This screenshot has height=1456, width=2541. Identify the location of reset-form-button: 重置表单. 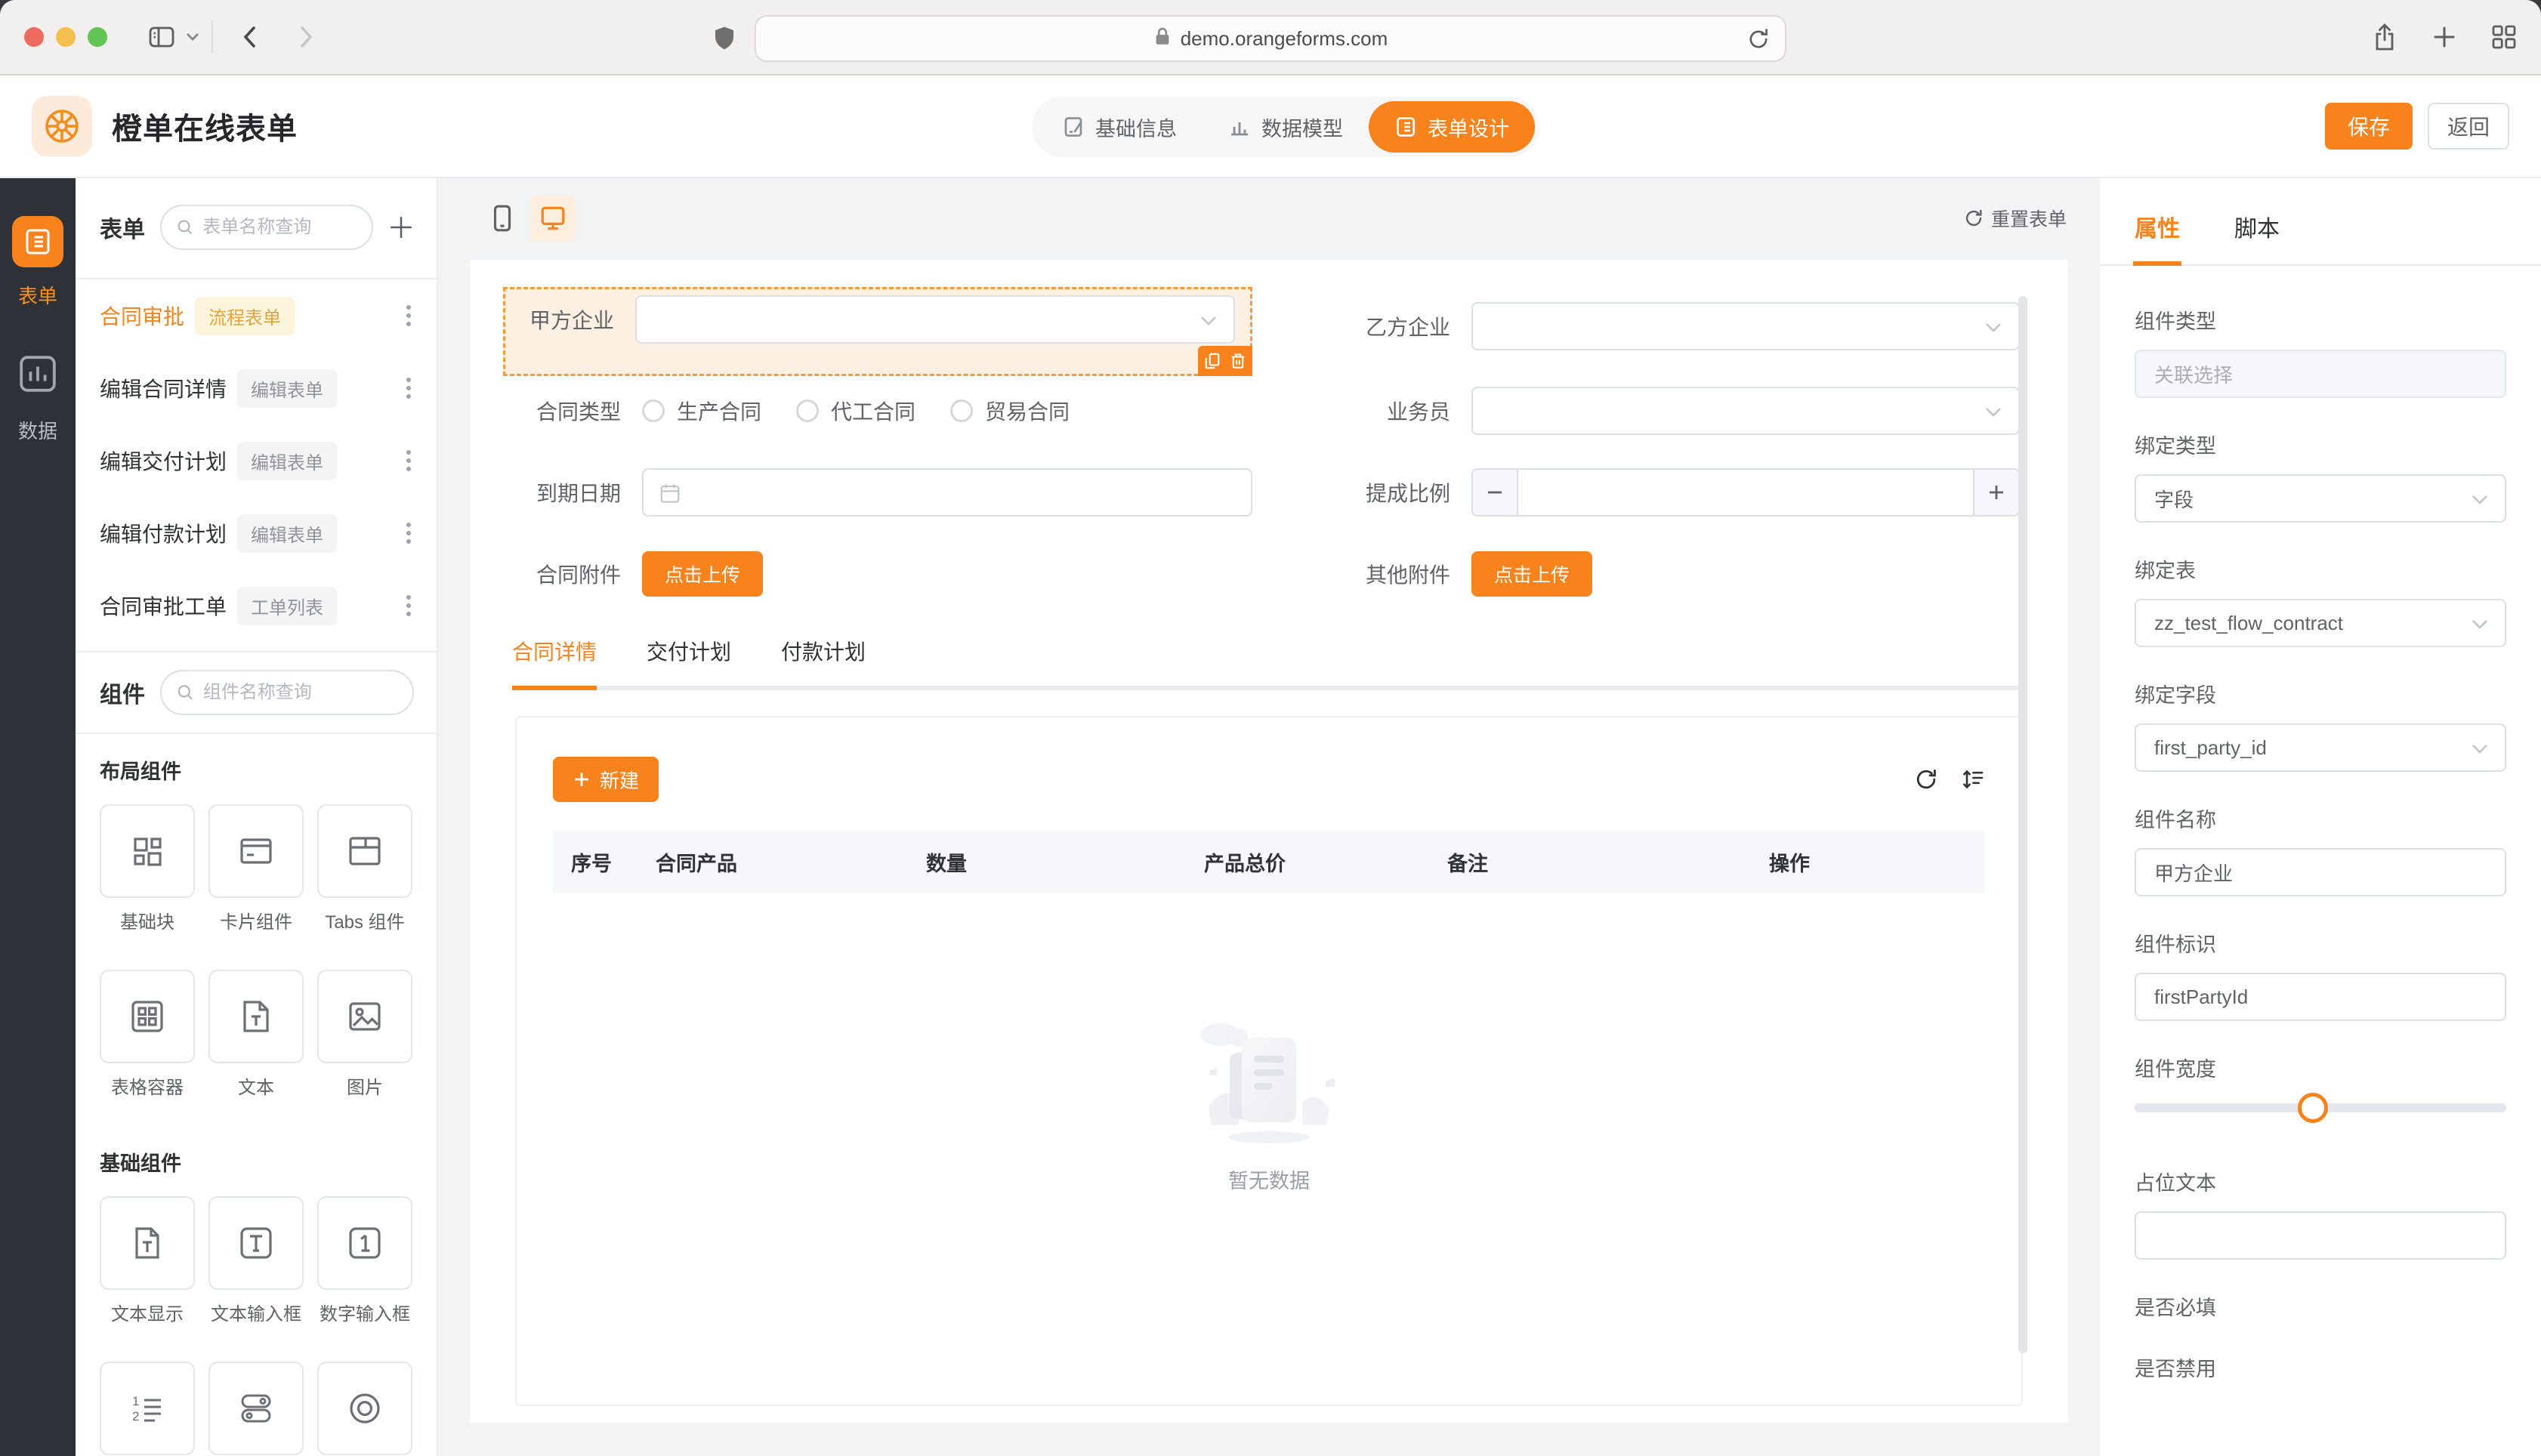
(2016, 218).